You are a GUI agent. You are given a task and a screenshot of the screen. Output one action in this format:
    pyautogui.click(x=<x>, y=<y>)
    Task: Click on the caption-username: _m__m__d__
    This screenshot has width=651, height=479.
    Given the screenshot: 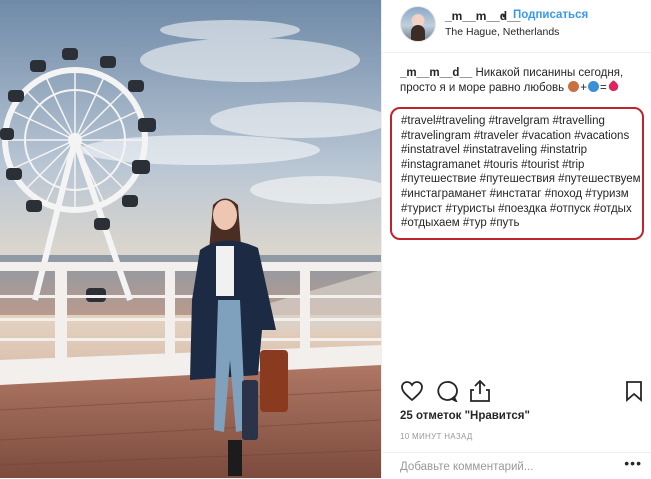 What is the action you would take?
    pyautogui.click(x=436, y=73)
    